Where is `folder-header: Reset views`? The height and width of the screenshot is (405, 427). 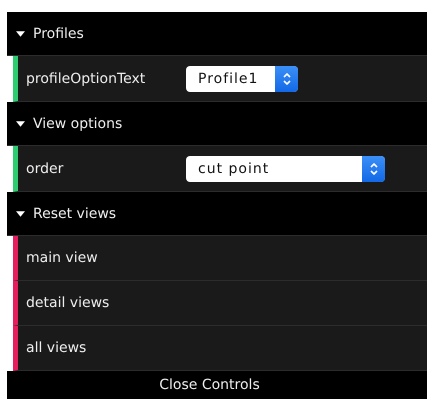
folder-header: Reset views is located at coordinates (217, 214).